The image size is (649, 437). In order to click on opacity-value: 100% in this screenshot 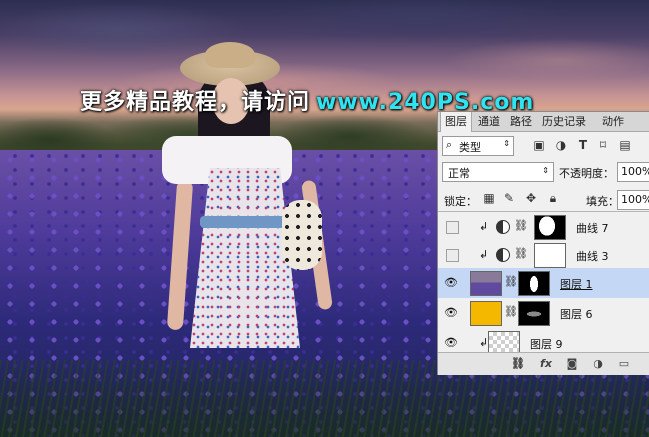, I will do `click(635, 171)`.